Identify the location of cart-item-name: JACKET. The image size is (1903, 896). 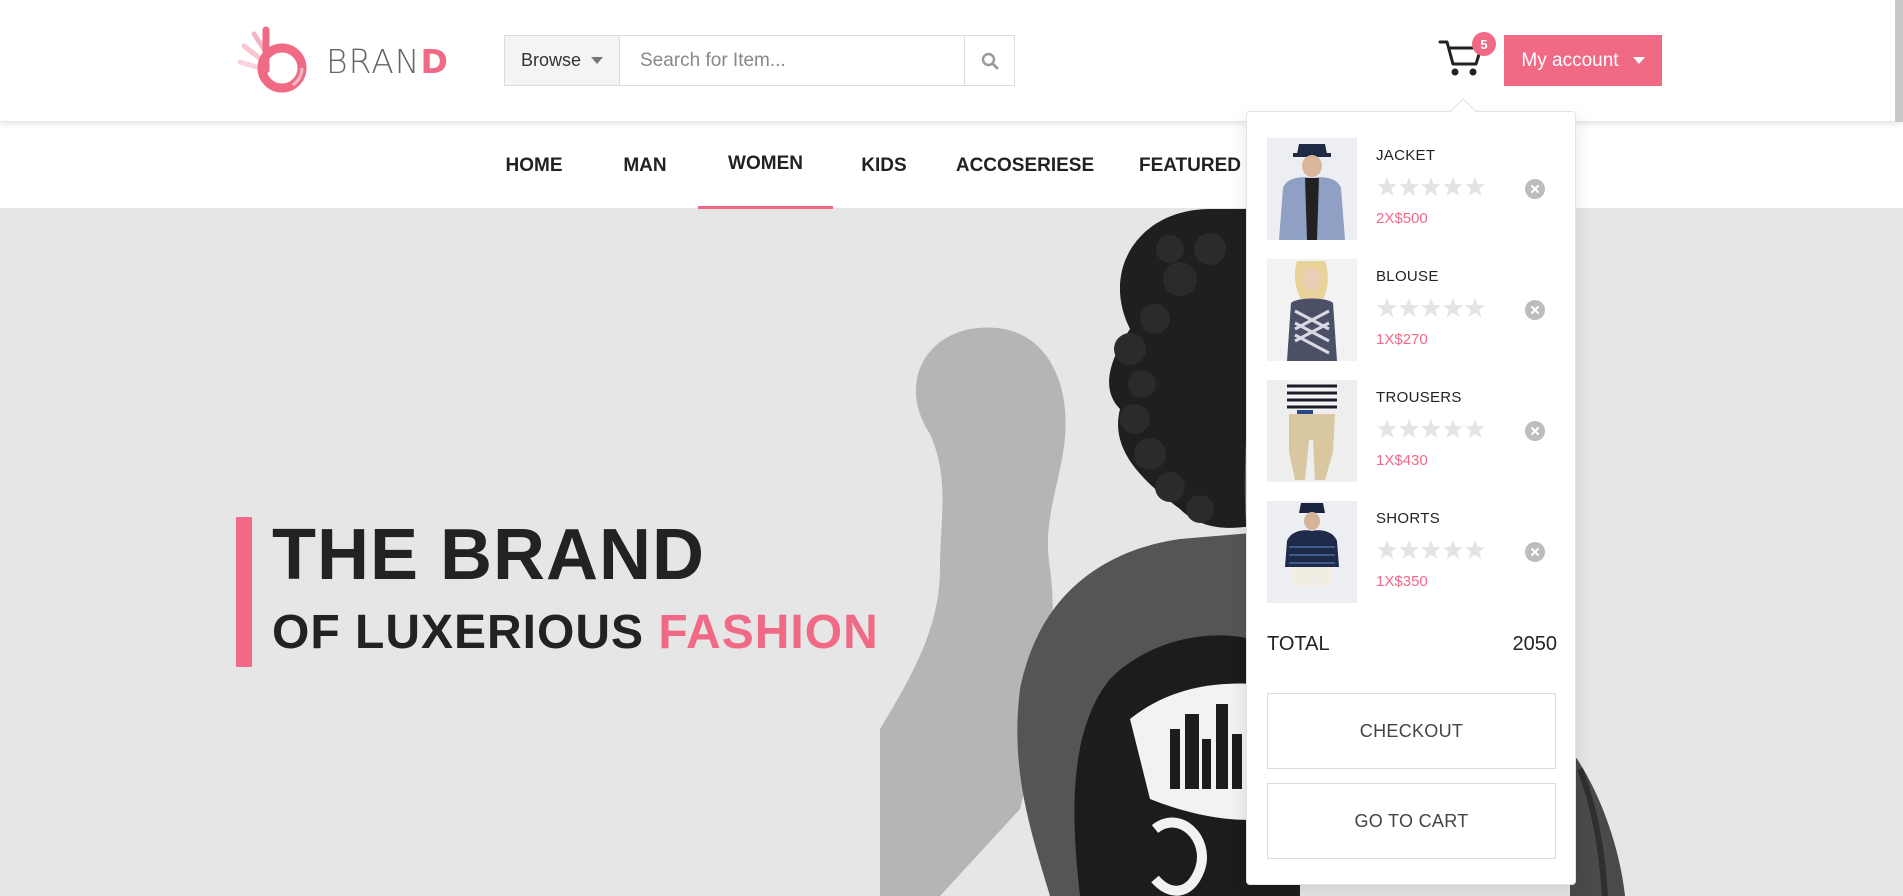
(1406, 155).